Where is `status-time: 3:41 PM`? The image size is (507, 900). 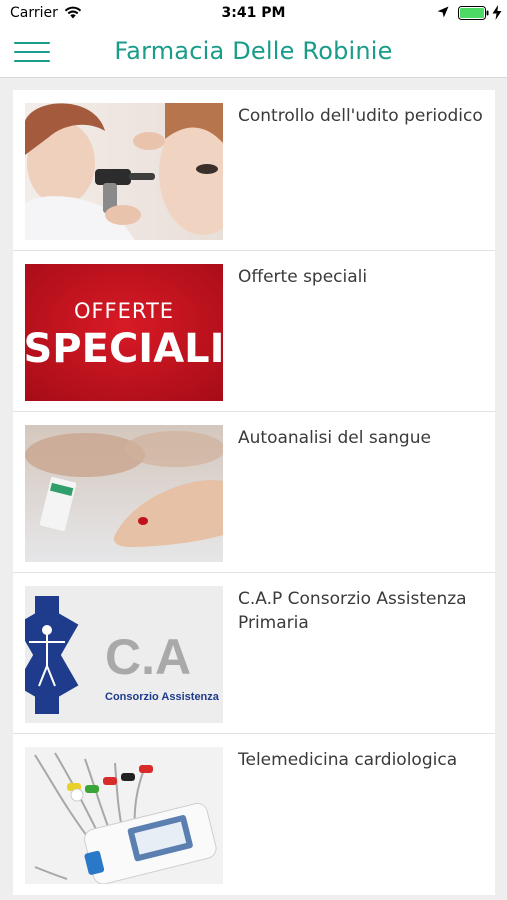 status-time: 3:41 PM is located at coordinates (253, 13).